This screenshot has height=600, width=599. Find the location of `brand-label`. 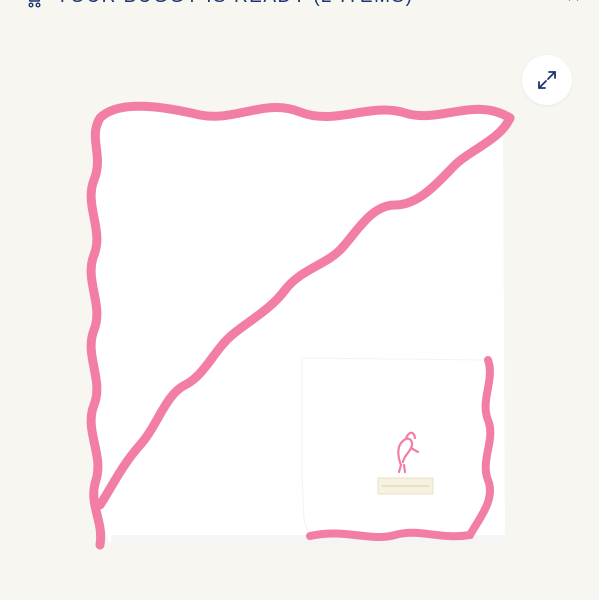

brand-label is located at coordinates (405, 486).